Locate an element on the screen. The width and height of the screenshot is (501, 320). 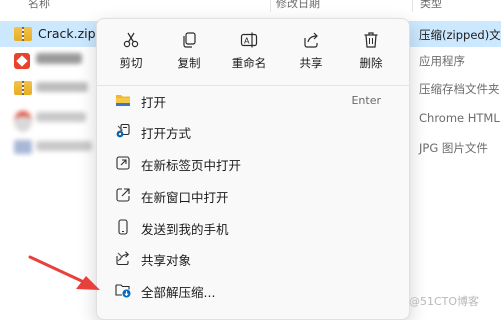
watermark: @51CTO博客 is located at coordinates (444, 301).